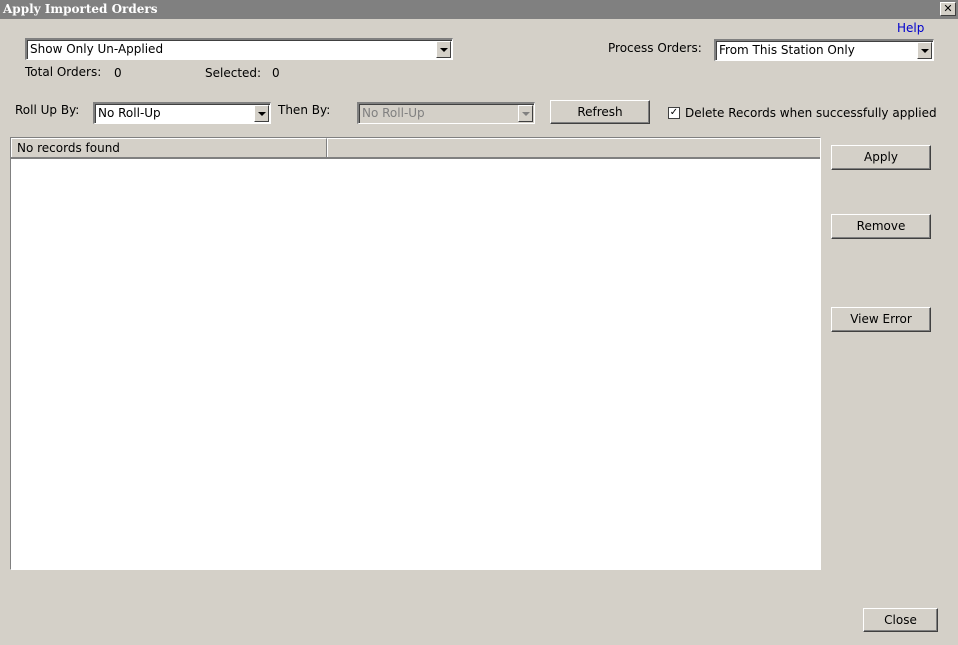 The height and width of the screenshot is (645, 958). What do you see at coordinates (573, 147) in the screenshot?
I see `grid-column-header` at bounding box center [573, 147].